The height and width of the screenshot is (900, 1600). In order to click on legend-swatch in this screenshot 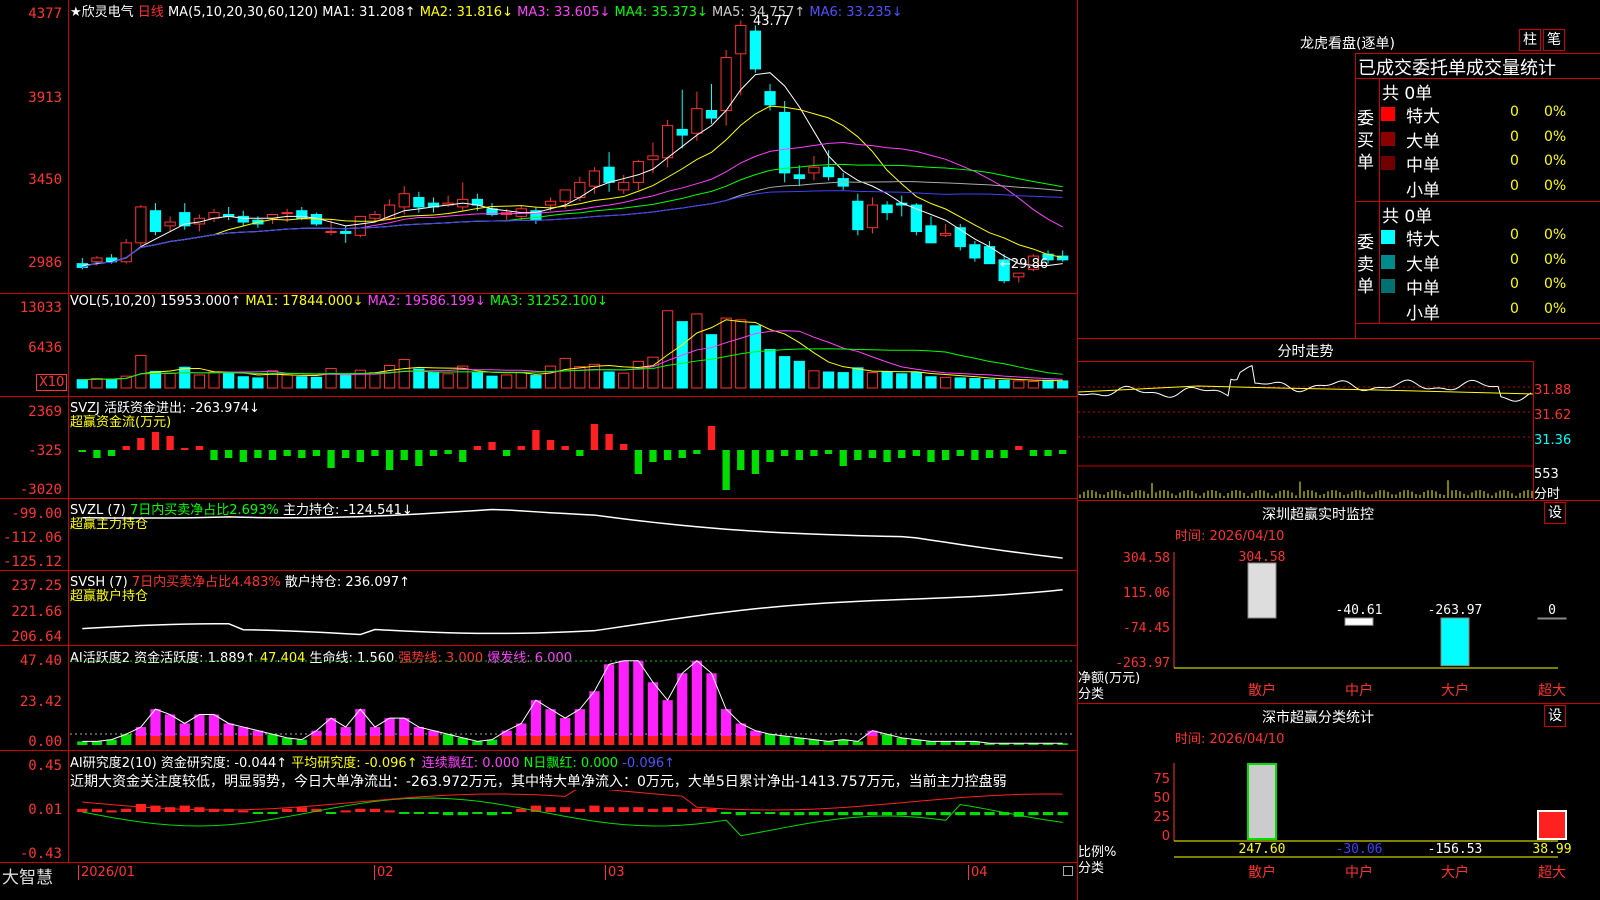, I will do `click(1388, 114)`.